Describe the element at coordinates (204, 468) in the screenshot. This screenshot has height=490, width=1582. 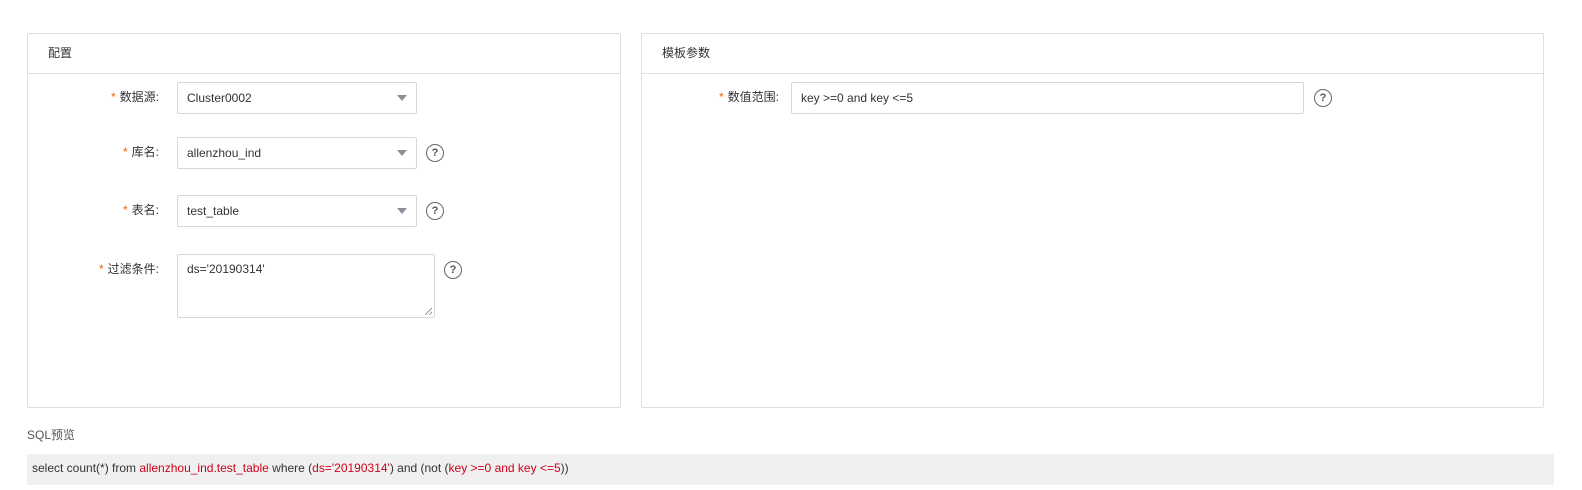
I see `sql-table-highlight: allenzhou_ind.test_table` at that location.